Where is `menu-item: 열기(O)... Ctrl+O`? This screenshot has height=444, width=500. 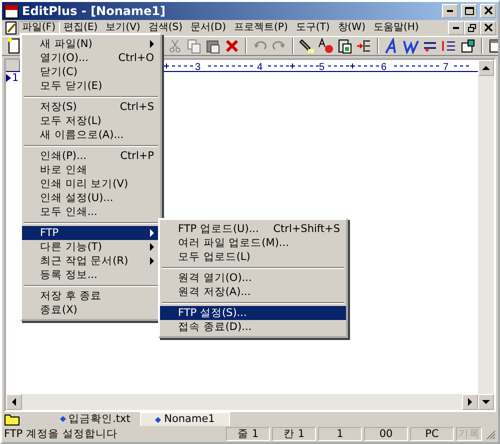
menu-item: 열기(O)... Ctrl+O is located at coordinates (91, 58).